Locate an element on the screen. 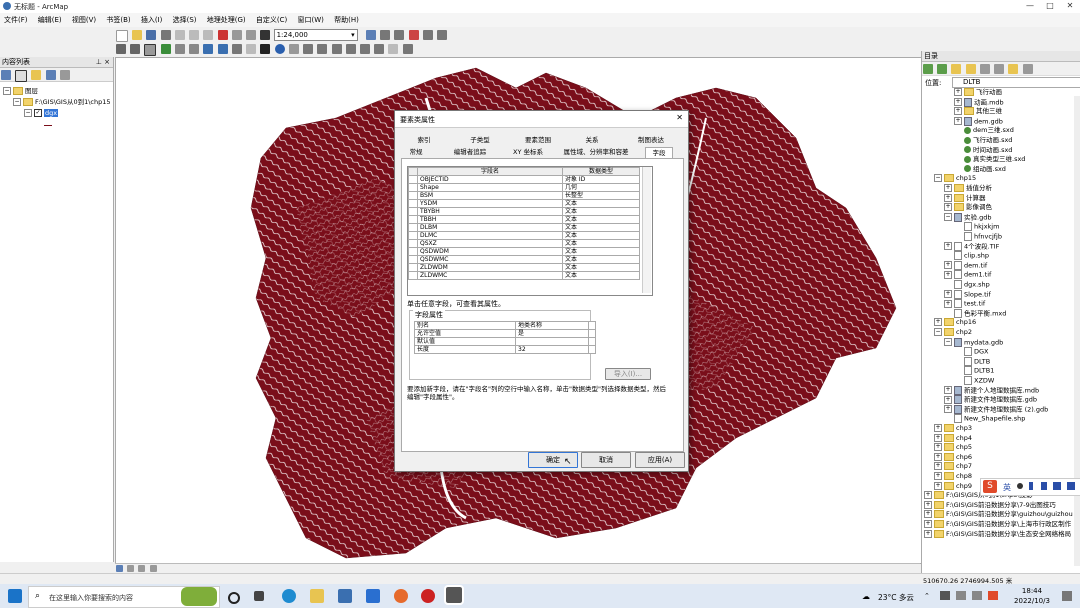 The height and width of the screenshot is (608, 1080). col-header-field-name: 字段名 is located at coordinates (490, 171).